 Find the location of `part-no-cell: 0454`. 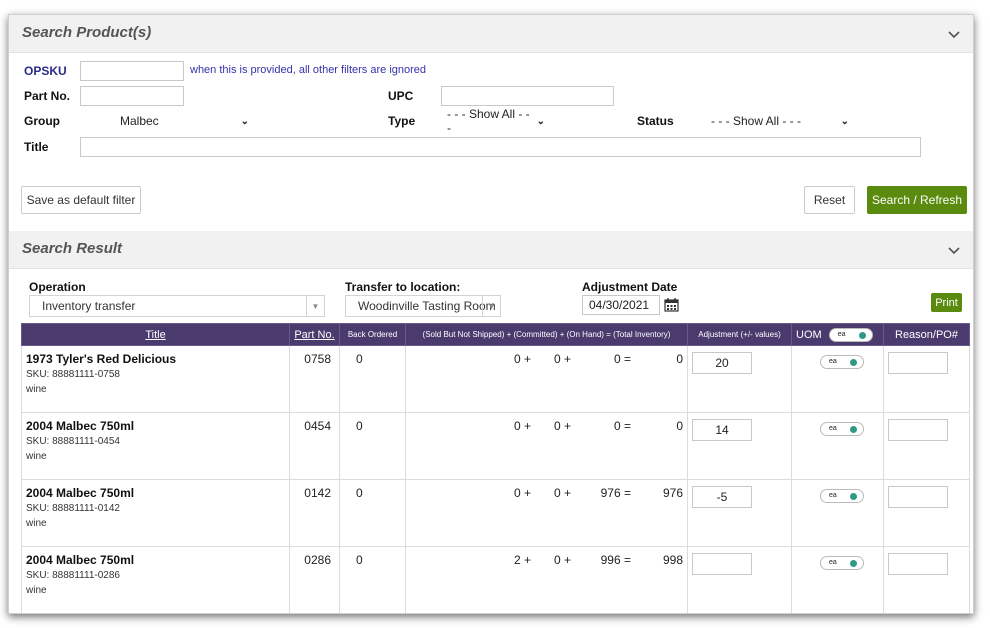

part-no-cell: 0454 is located at coordinates (314, 446).